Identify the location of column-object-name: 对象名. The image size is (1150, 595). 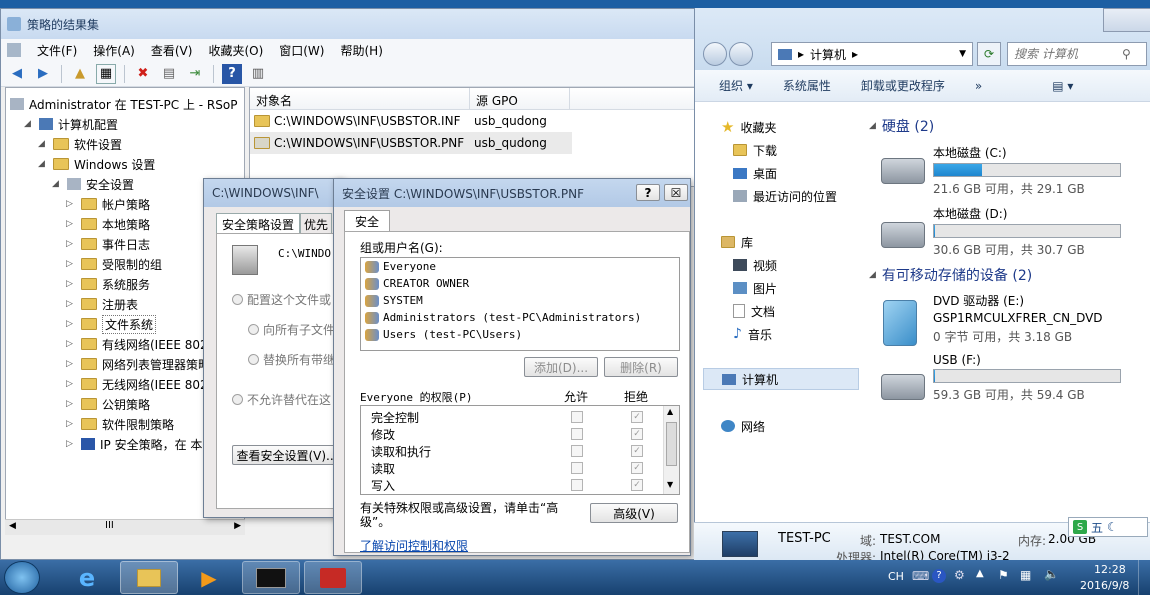
(360, 98).